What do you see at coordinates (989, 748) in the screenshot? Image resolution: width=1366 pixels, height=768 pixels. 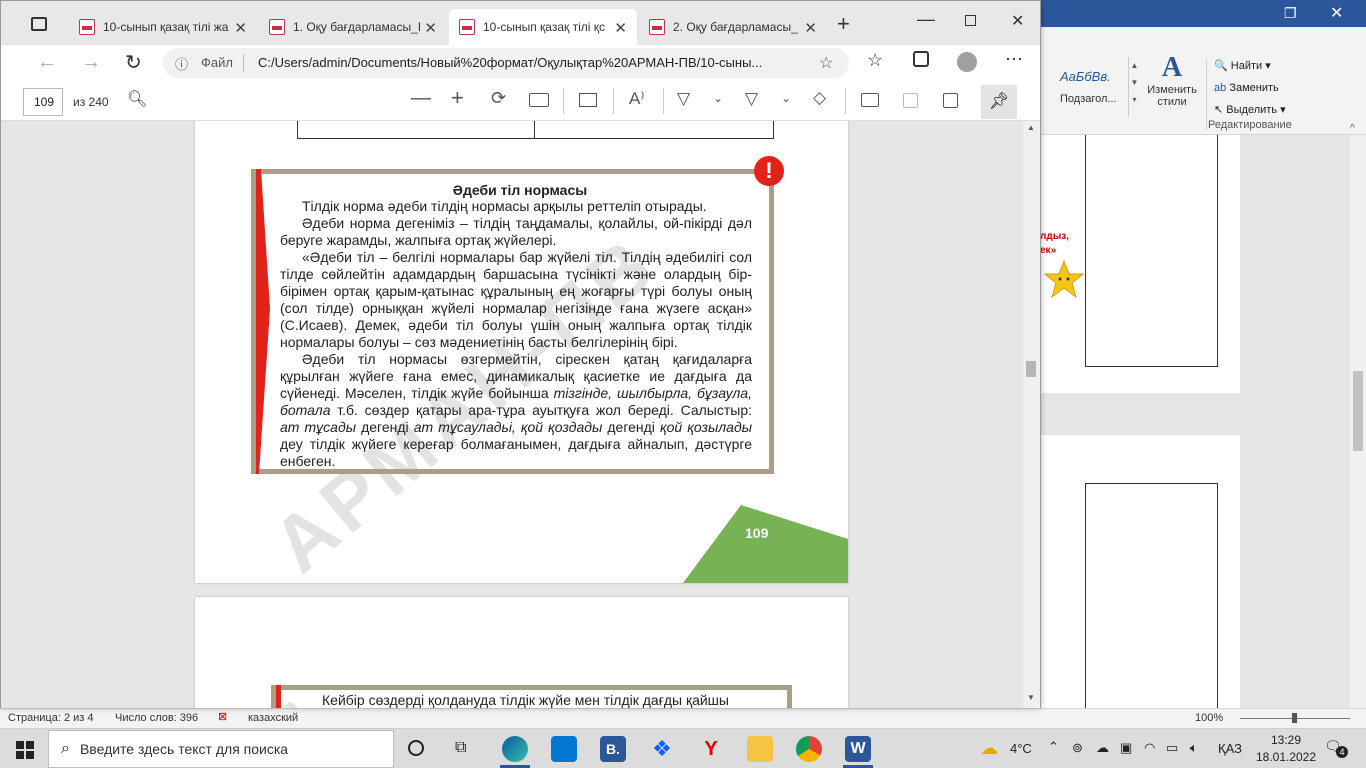 I see `weather-icon: ☁` at bounding box center [989, 748].